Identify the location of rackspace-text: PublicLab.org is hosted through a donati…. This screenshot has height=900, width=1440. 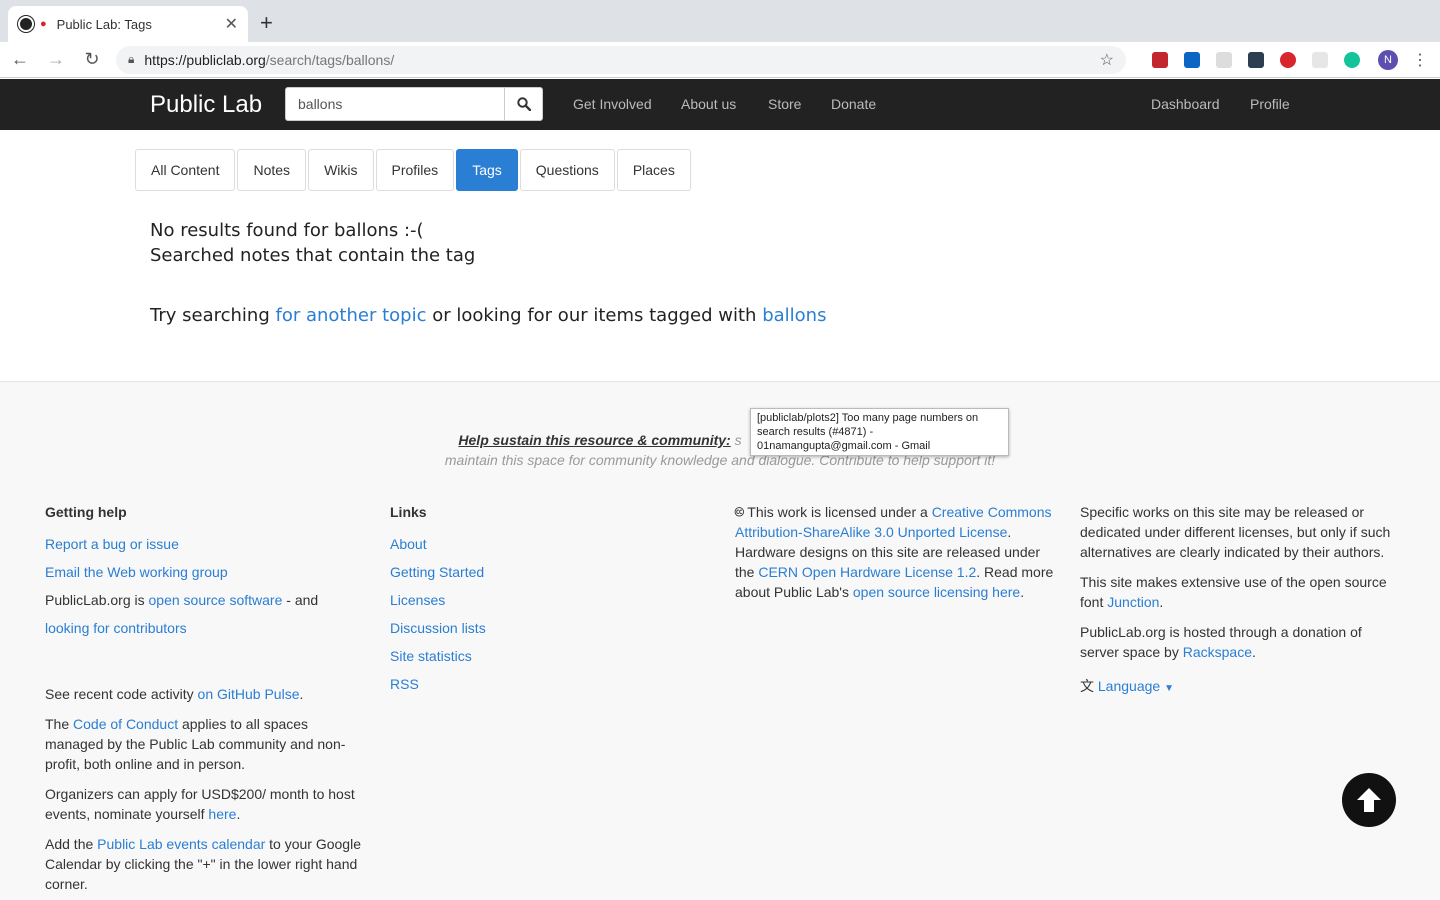
(1240, 642).